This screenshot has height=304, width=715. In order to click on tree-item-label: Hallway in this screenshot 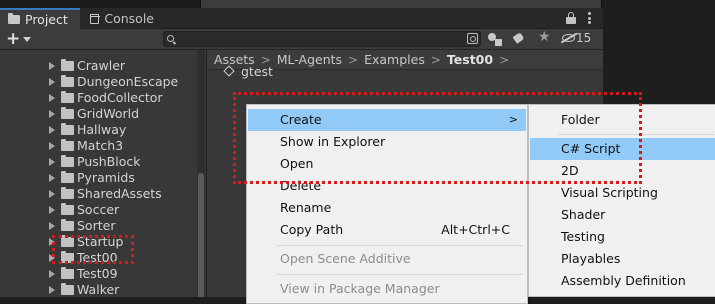, I will do `click(102, 129)`.